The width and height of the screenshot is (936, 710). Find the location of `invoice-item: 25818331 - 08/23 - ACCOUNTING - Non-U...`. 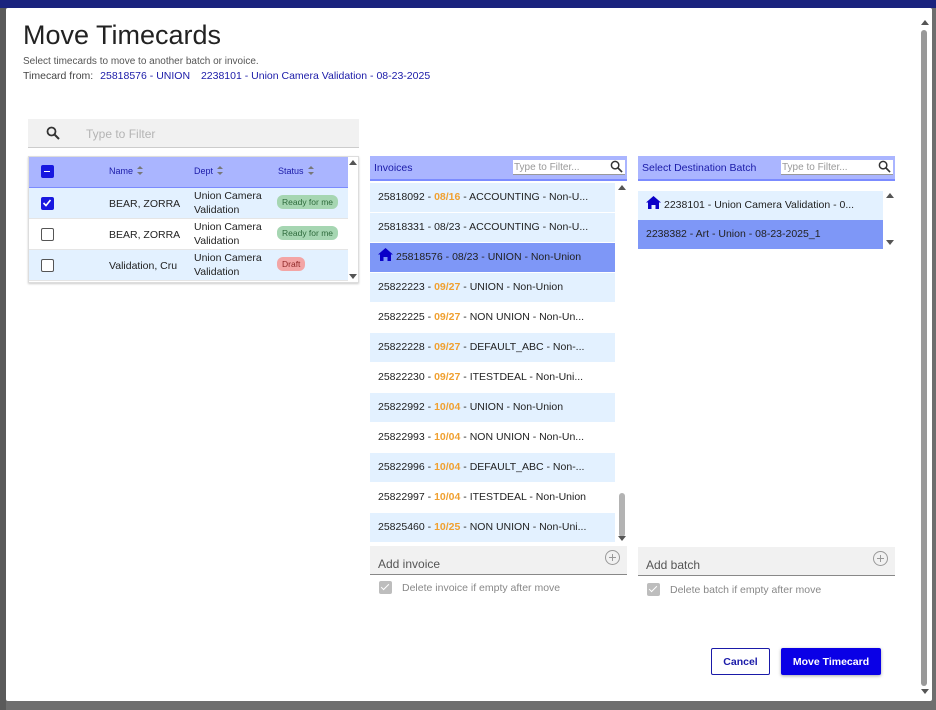

invoice-item: 25818331 - 08/23 - ACCOUNTING - Non-U... is located at coordinates (492, 228).